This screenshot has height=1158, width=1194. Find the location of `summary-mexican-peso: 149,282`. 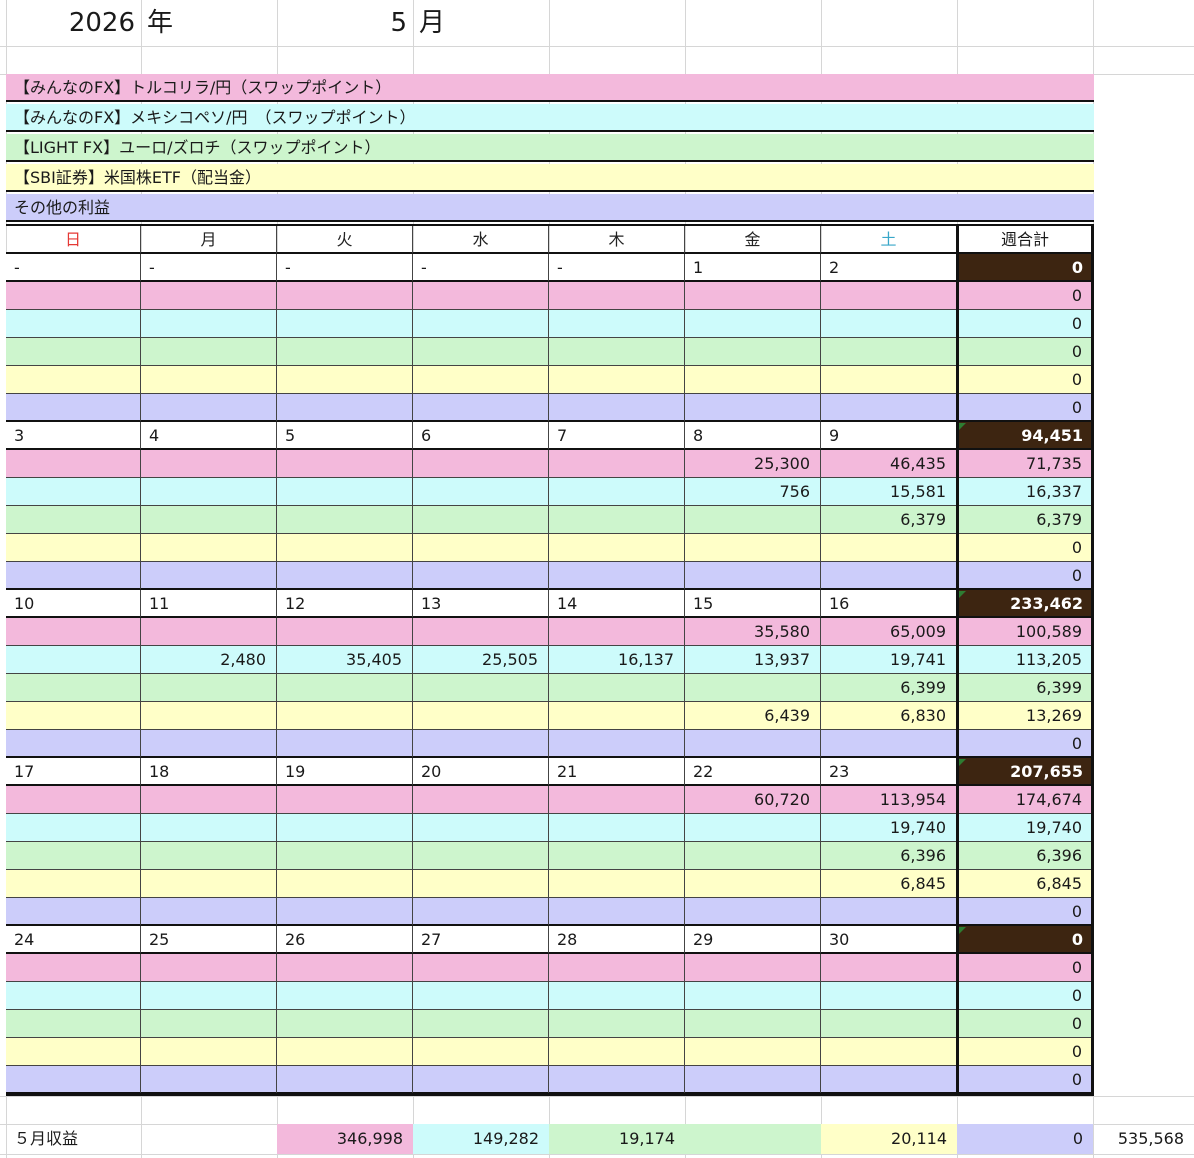

summary-mexican-peso: 149,282 is located at coordinates (481, 1139).